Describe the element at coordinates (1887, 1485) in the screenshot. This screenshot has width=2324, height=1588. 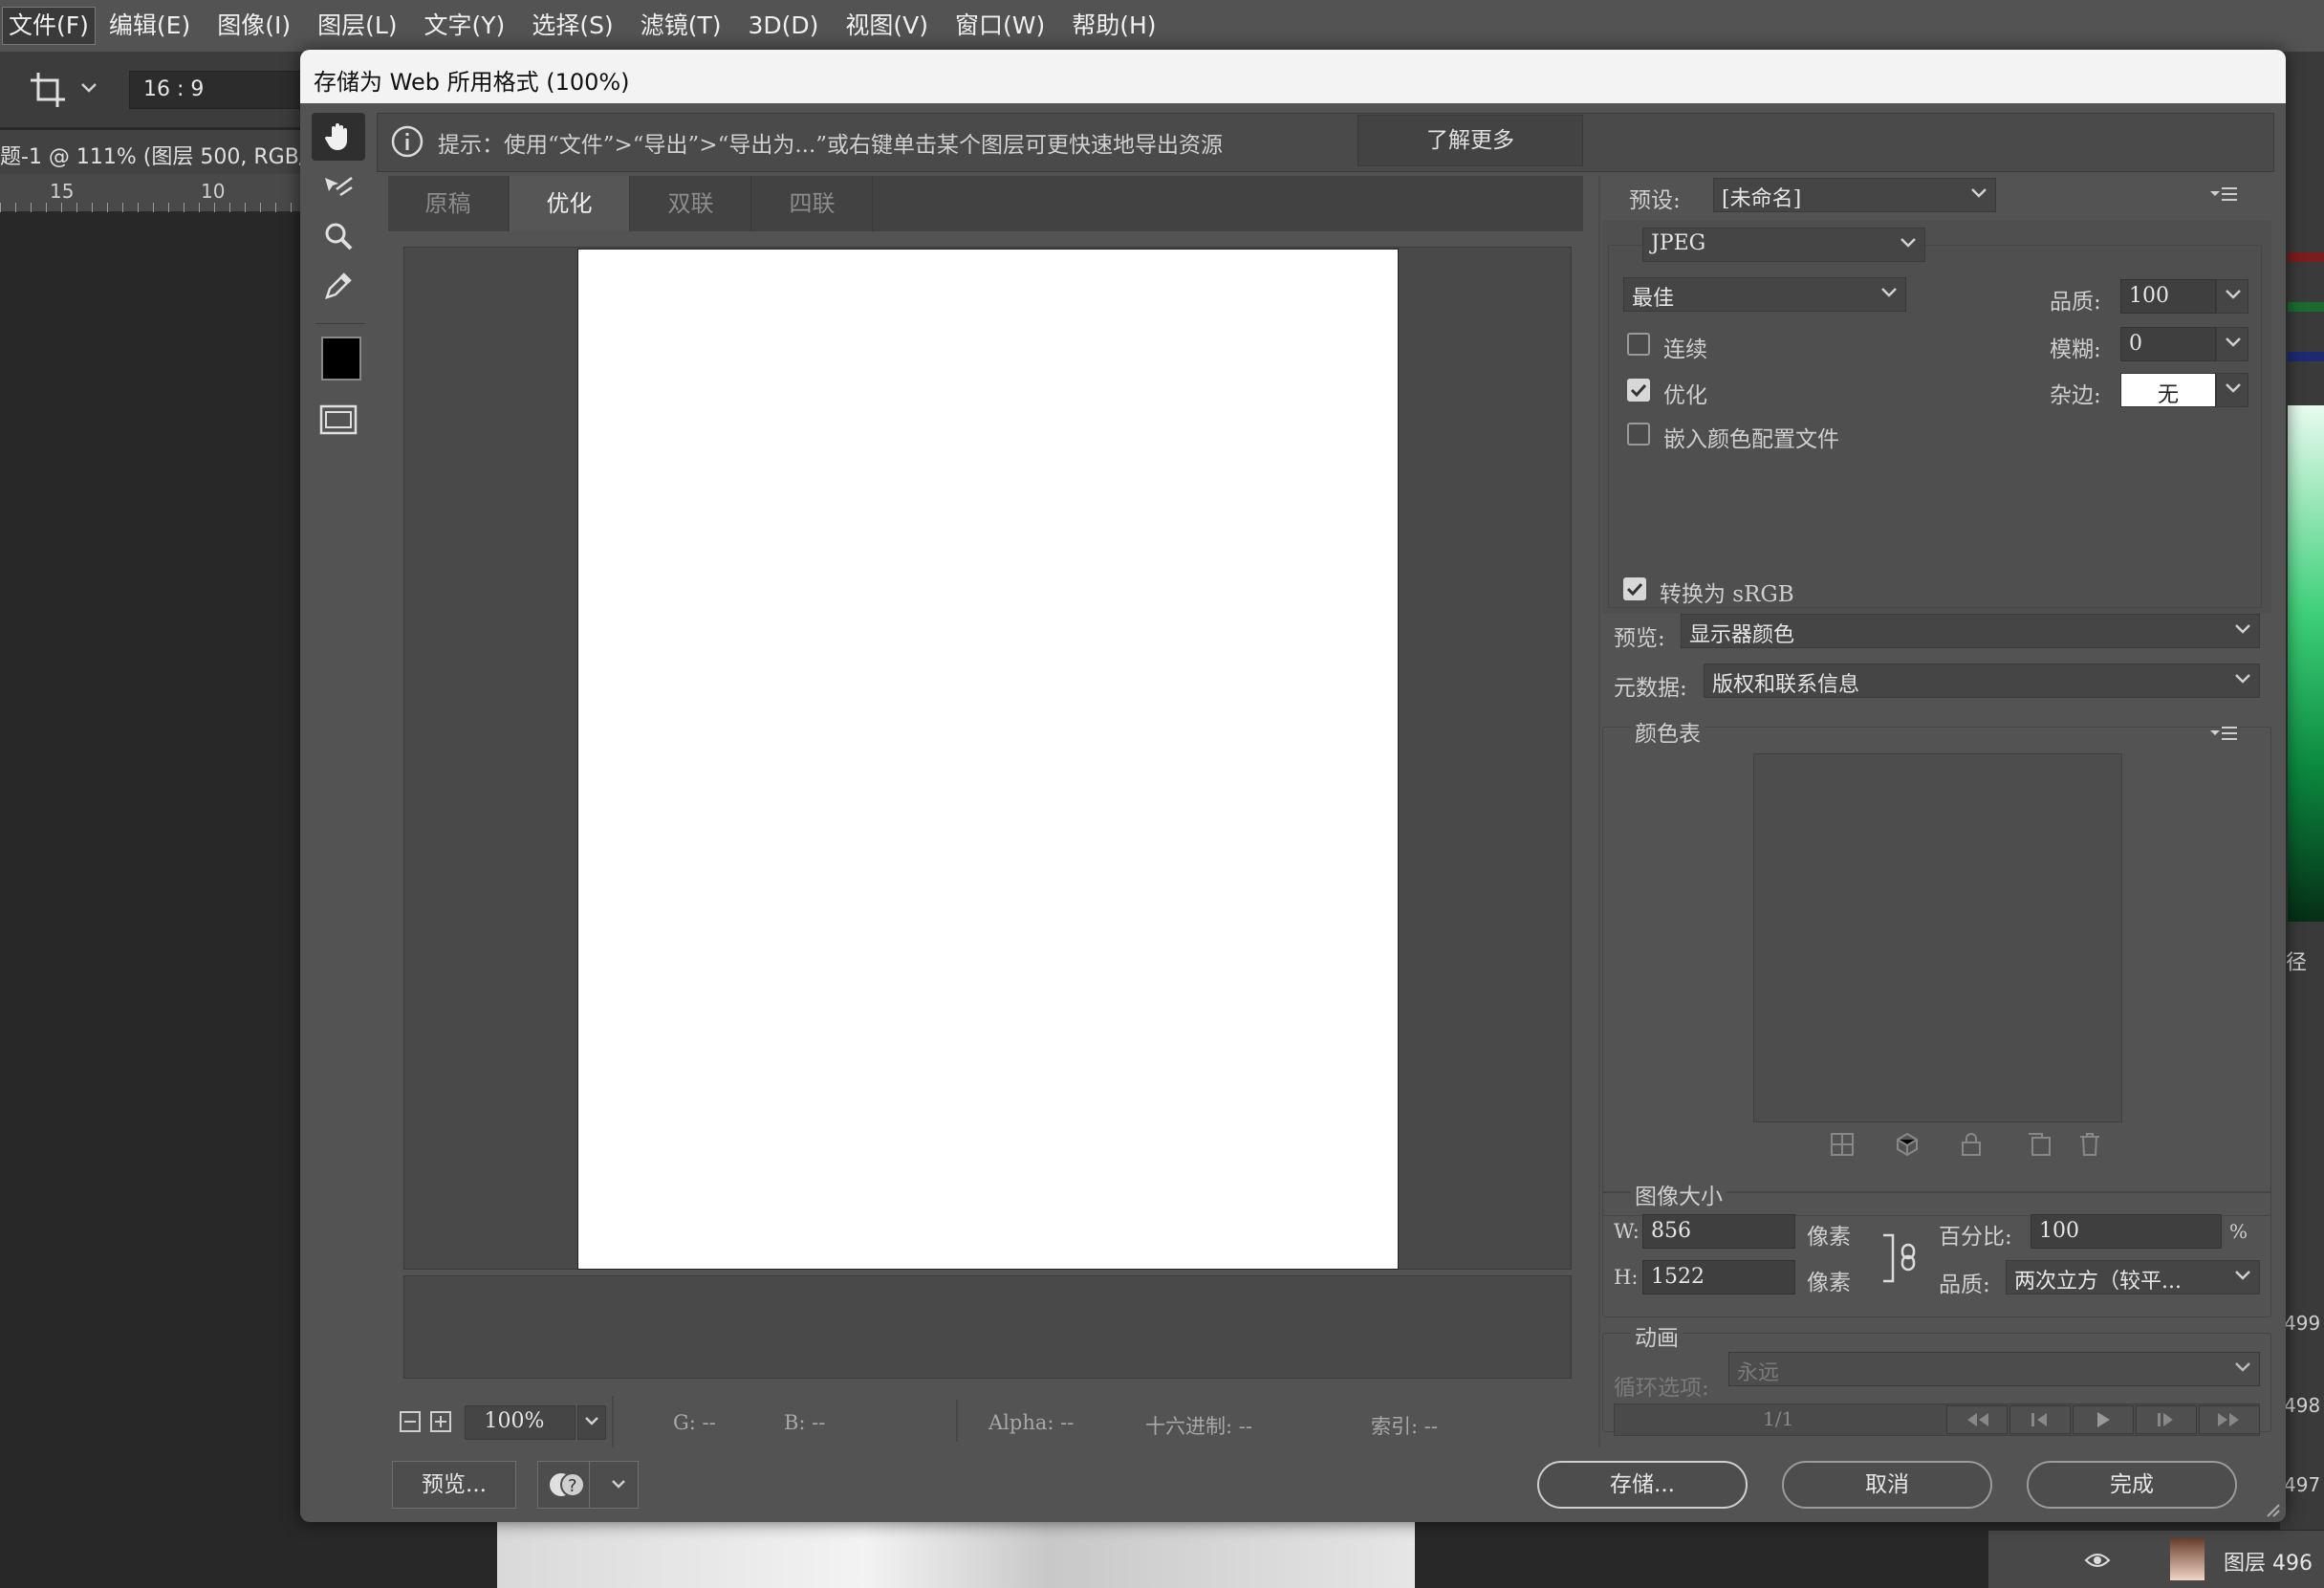
I see `cancel-button: 取消` at that location.